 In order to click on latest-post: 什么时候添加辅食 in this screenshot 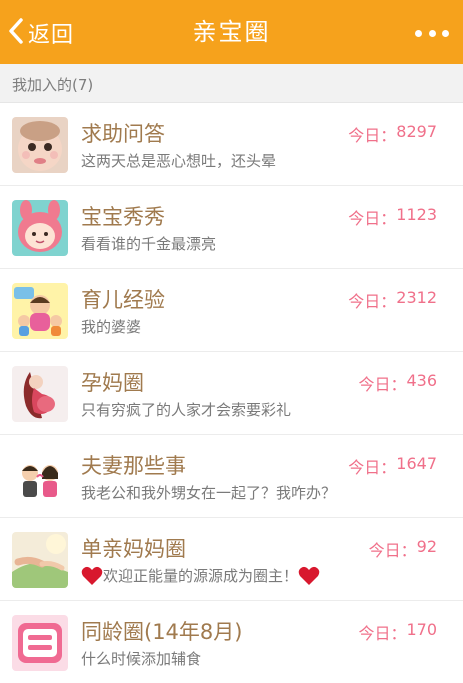, I will do `click(141, 659)`.